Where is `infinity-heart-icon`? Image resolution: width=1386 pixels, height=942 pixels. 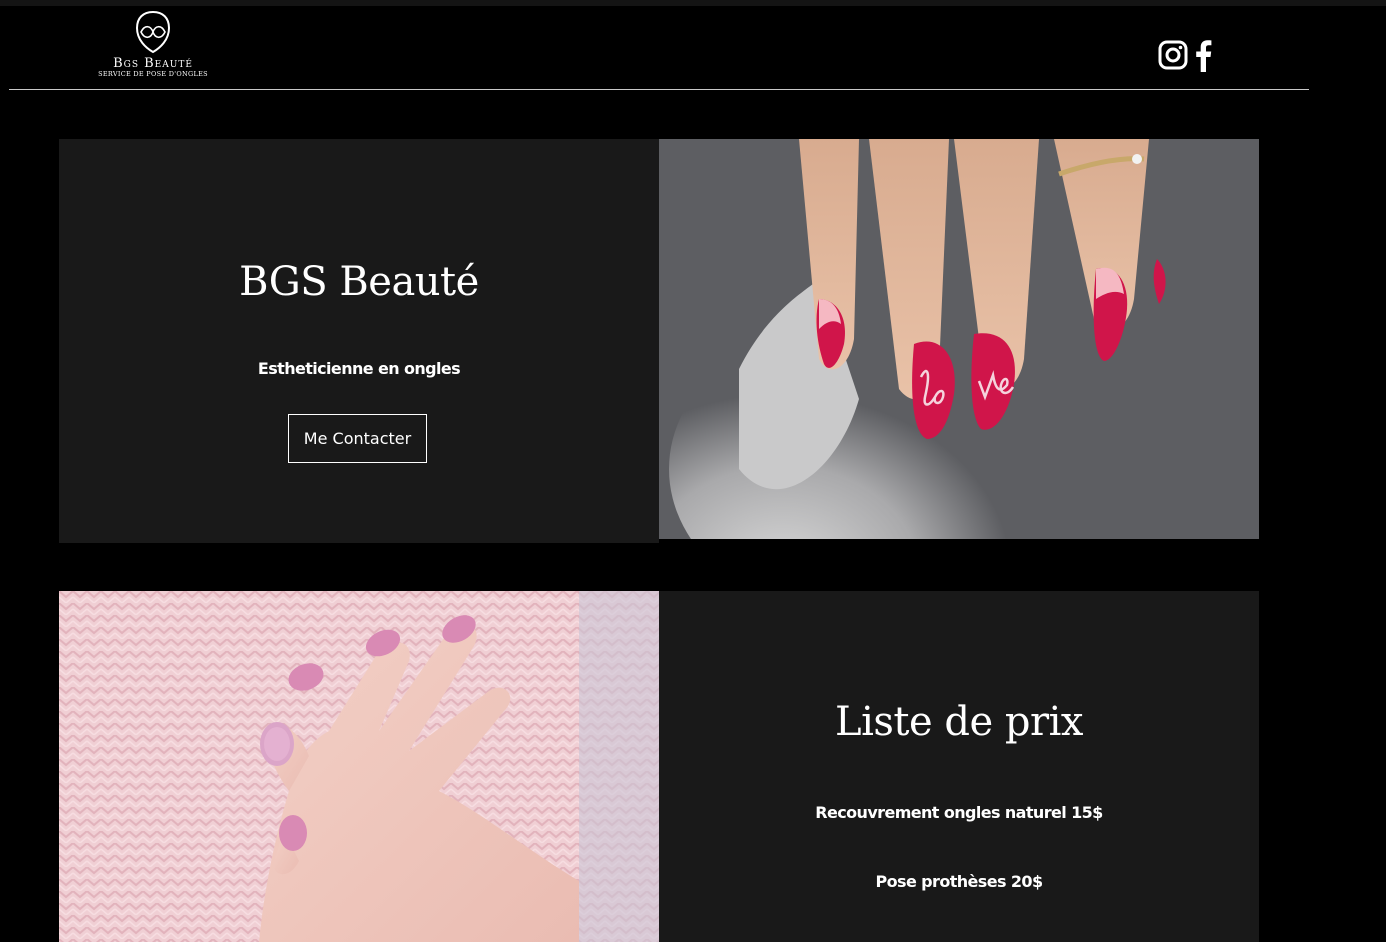
infinity-heart-icon is located at coordinates (153, 32).